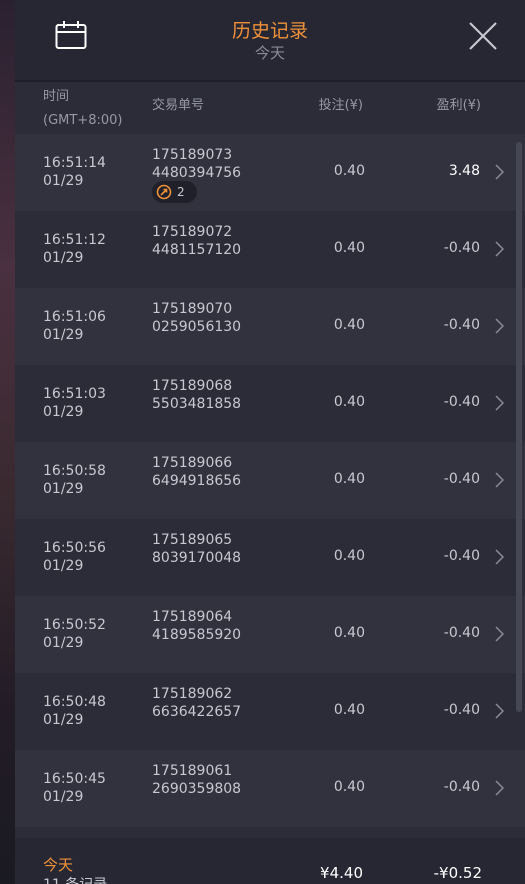 The image size is (525, 884). Describe the element at coordinates (197, 318) in the screenshot. I see `row-order: 175189070 0259056130` at that location.